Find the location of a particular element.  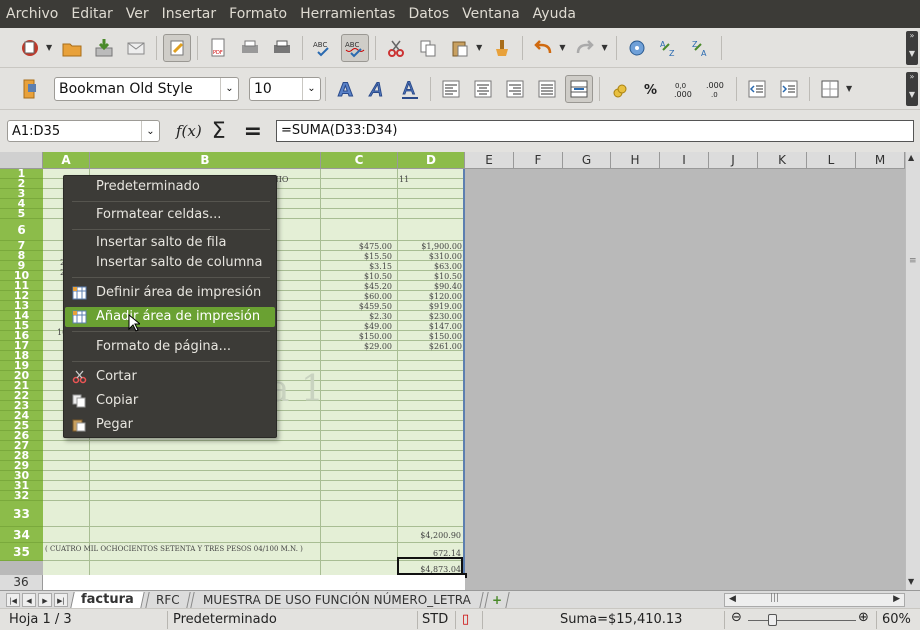

menu-ver: Ver is located at coordinates (137, 14).